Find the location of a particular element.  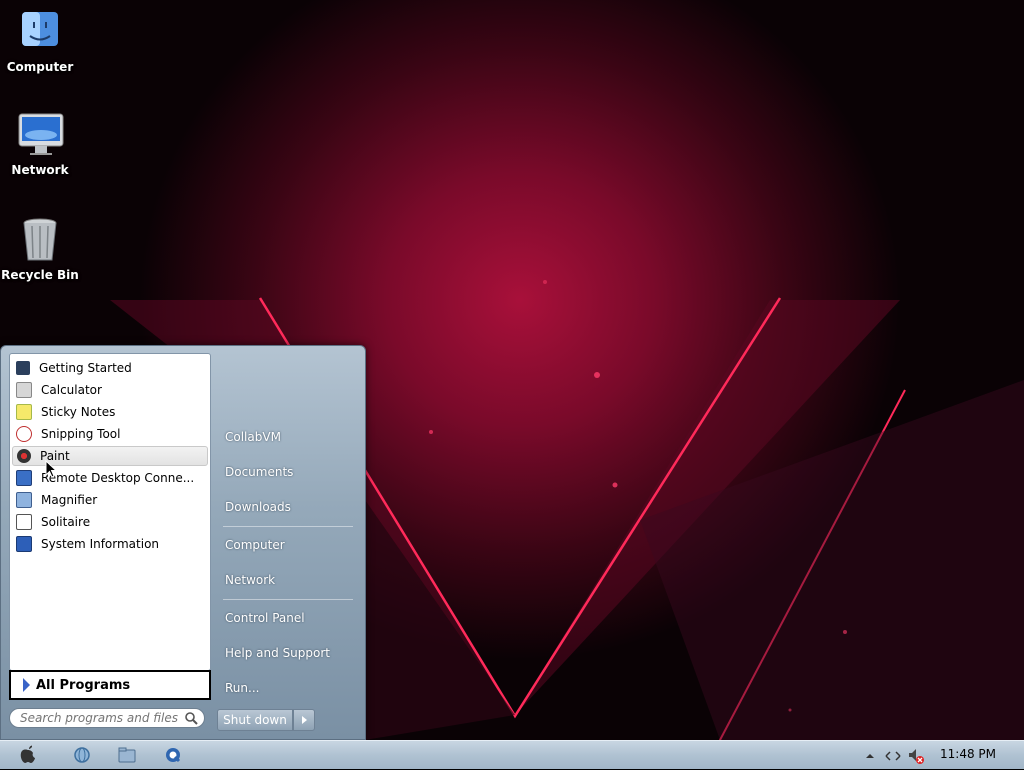

apple-start-icon is located at coordinates (28, 752).